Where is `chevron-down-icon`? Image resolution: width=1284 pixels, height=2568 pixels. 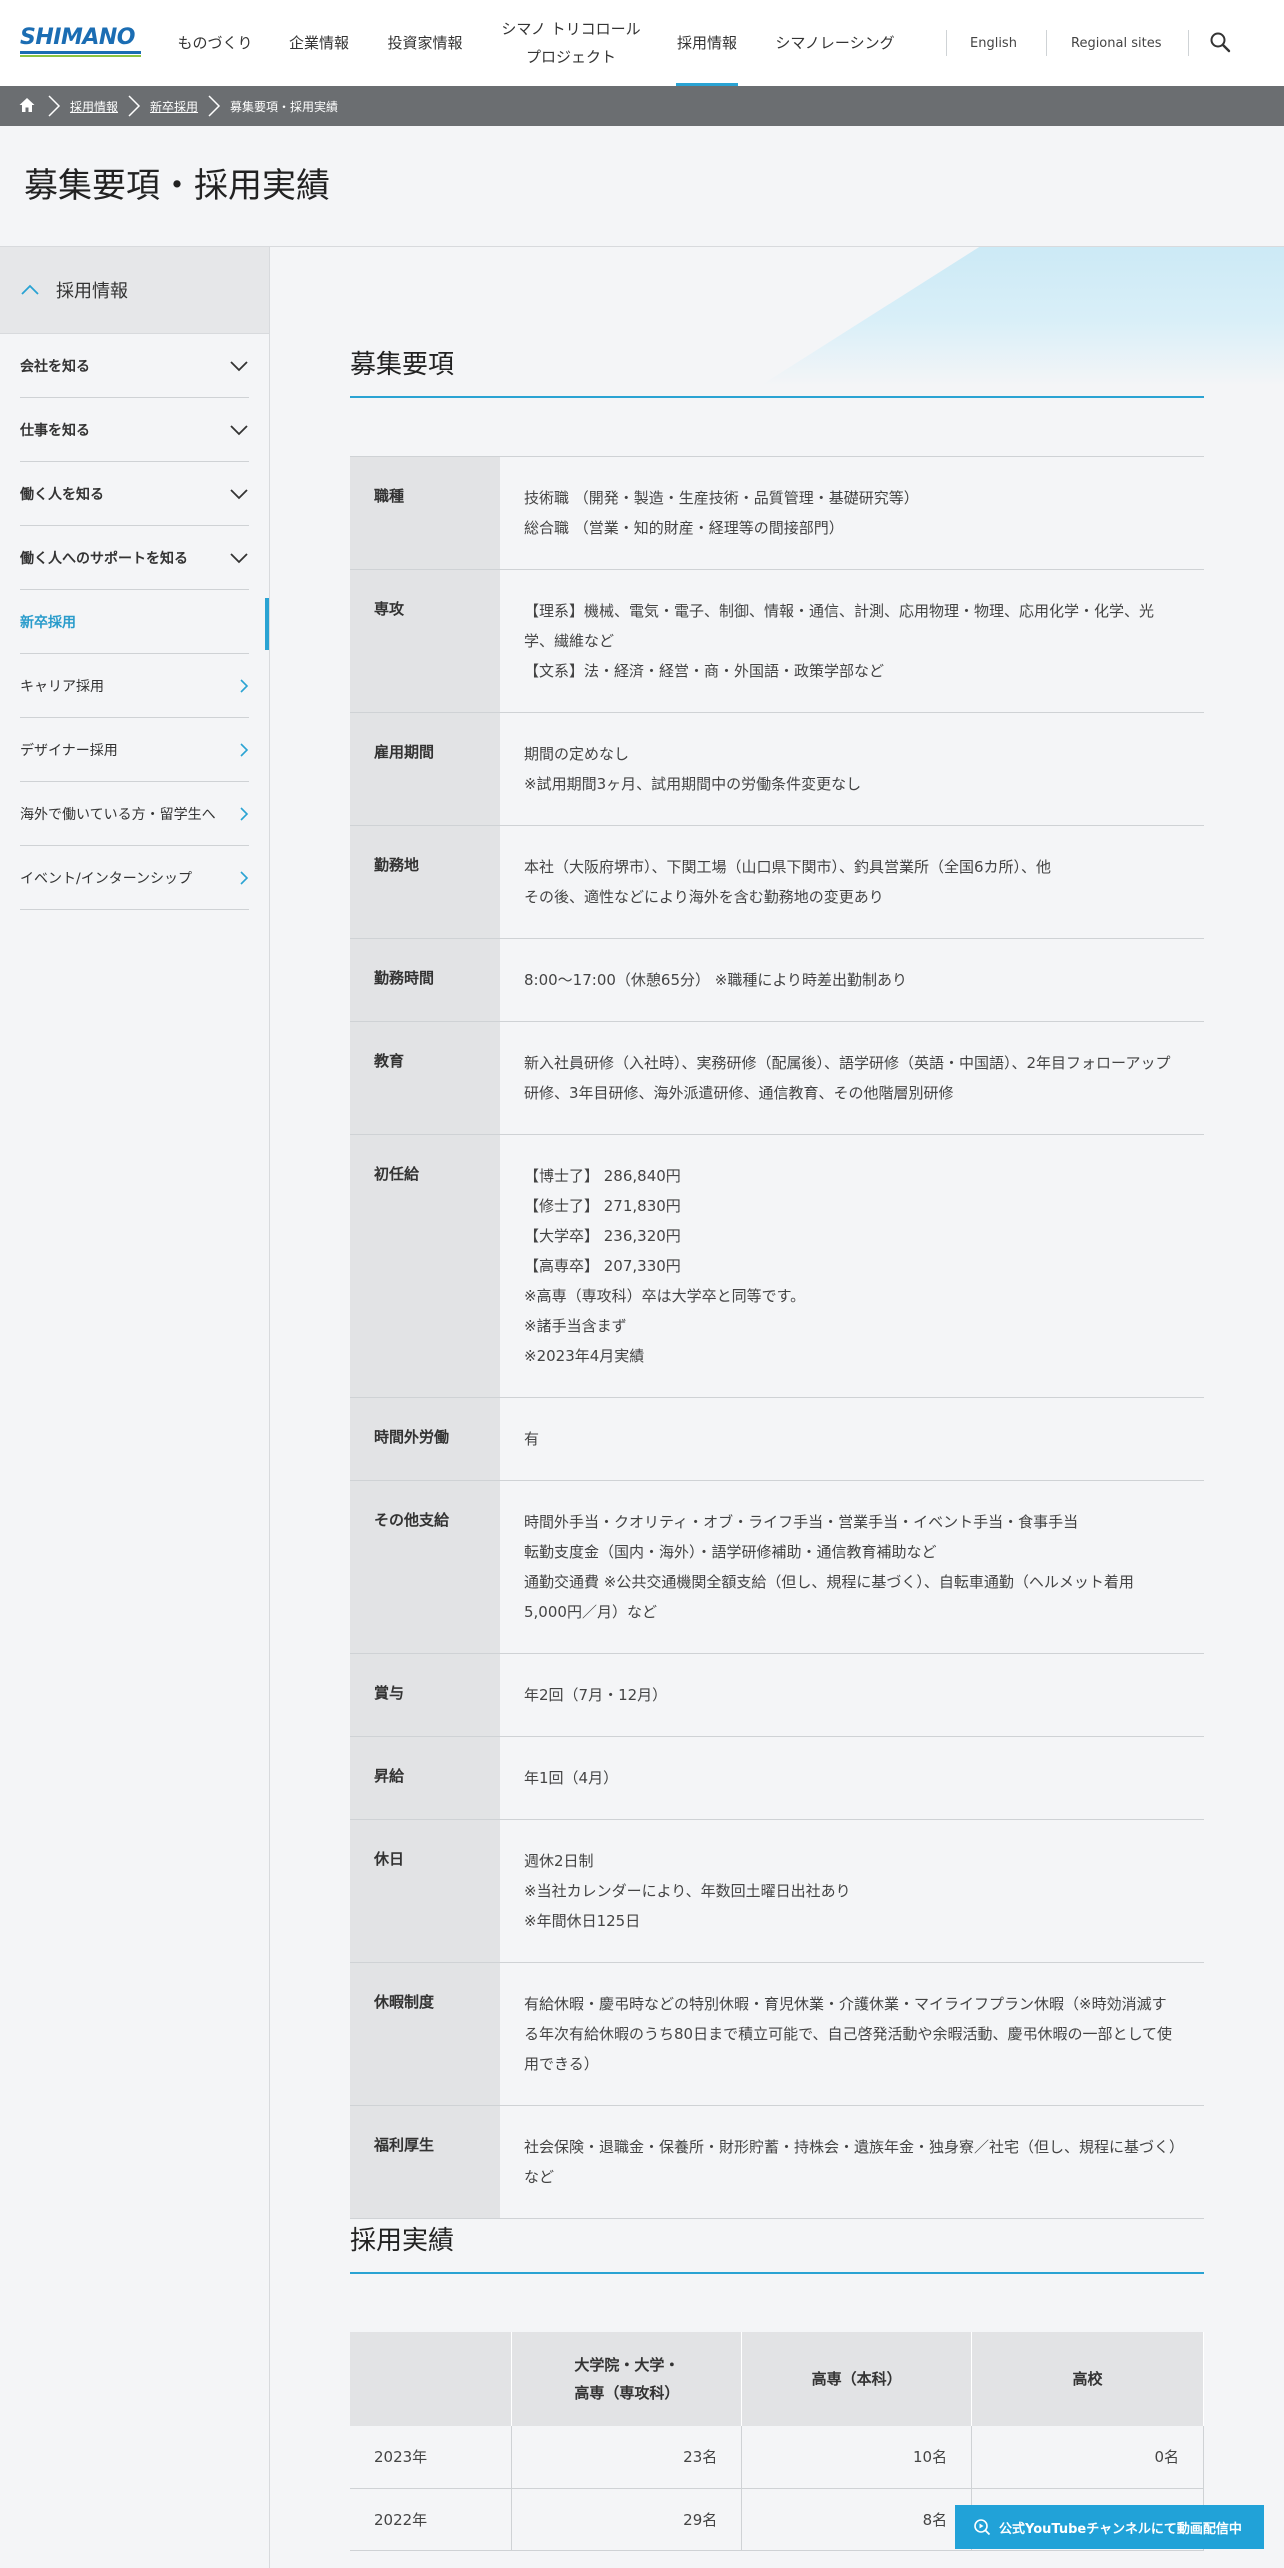 chevron-down-icon is located at coordinates (239, 557).